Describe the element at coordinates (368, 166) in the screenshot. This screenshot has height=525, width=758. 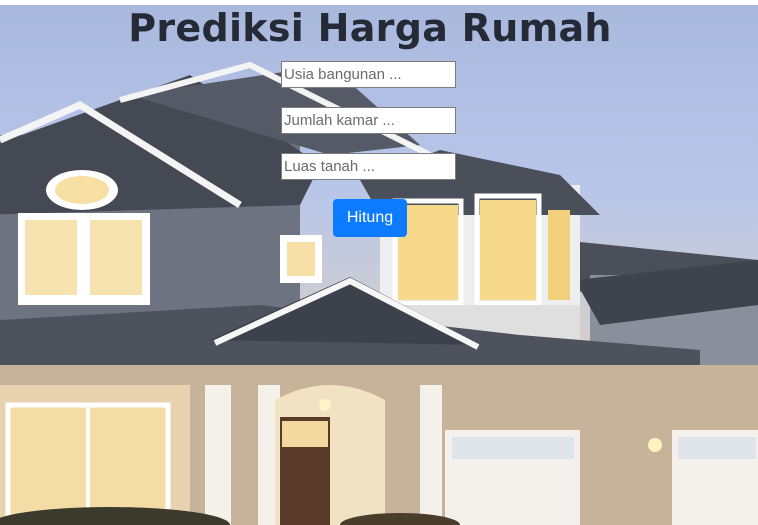
I see `luas-tanah-input` at that location.